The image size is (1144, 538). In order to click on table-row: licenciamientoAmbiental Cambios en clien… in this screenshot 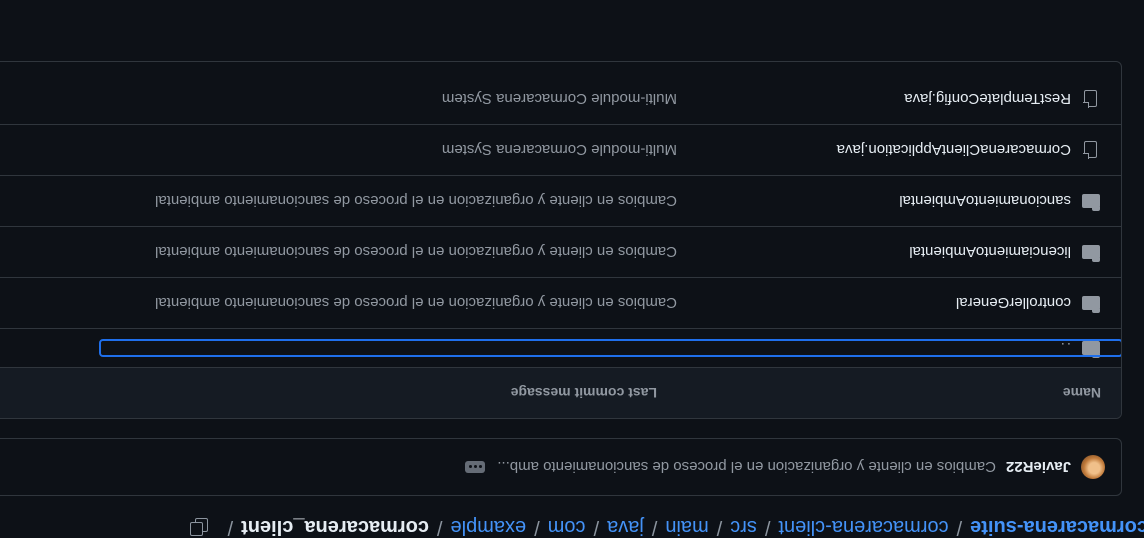, I will do `click(560, 251)`.